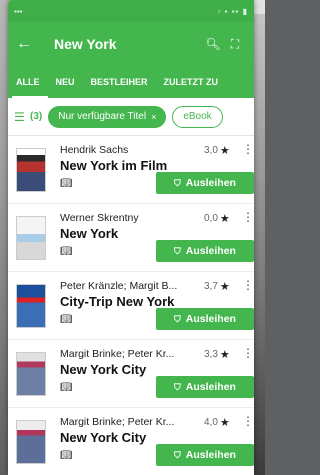 This screenshot has height=475, width=320. Describe the element at coordinates (102, 116) in the screenshot. I see `chip-label: Nur verfügbare Titel` at that location.